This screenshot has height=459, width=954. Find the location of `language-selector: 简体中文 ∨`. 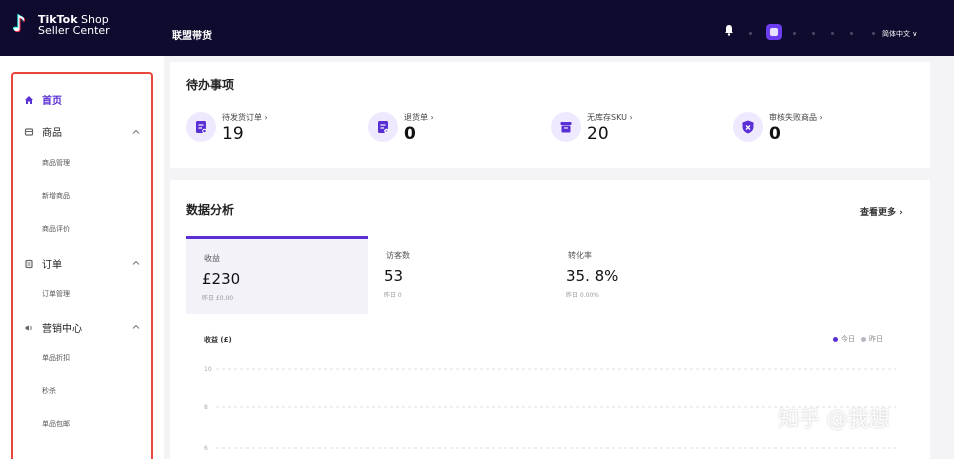

language-selector: 简体中文 ∨ is located at coordinates (899, 34).